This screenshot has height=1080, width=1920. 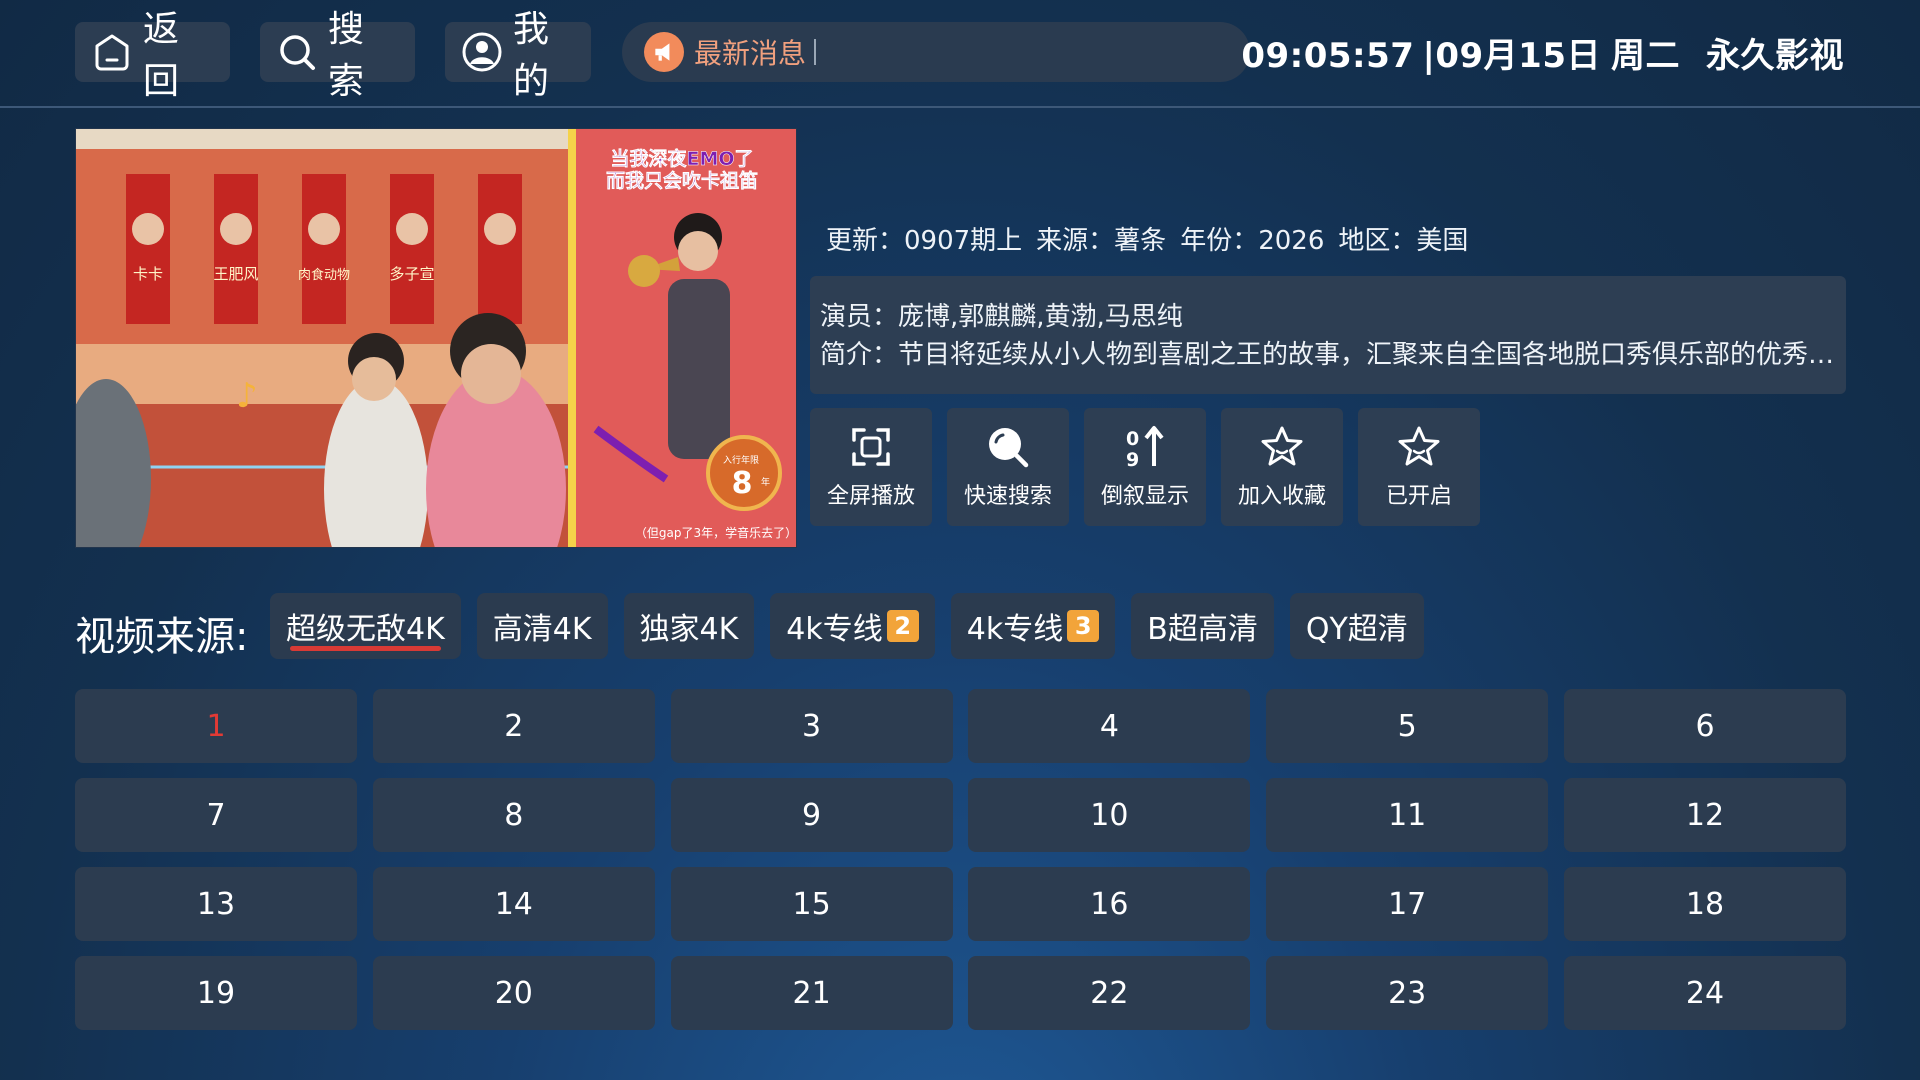 I want to click on poster-name-4: 多子宣, so click(x=411, y=274).